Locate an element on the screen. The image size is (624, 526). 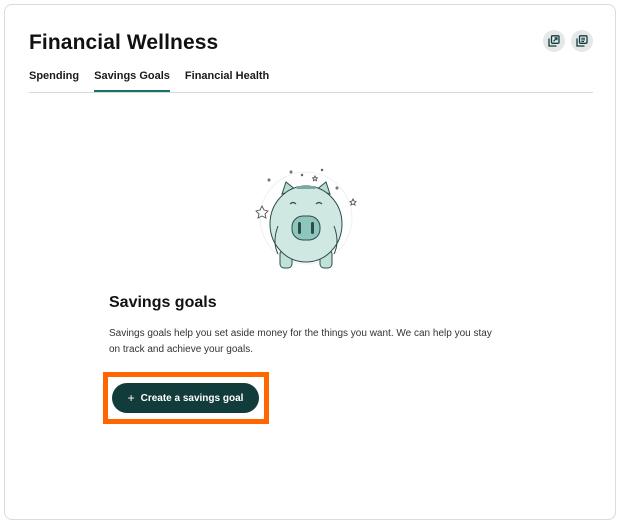
copy-icon is located at coordinates (582, 41).